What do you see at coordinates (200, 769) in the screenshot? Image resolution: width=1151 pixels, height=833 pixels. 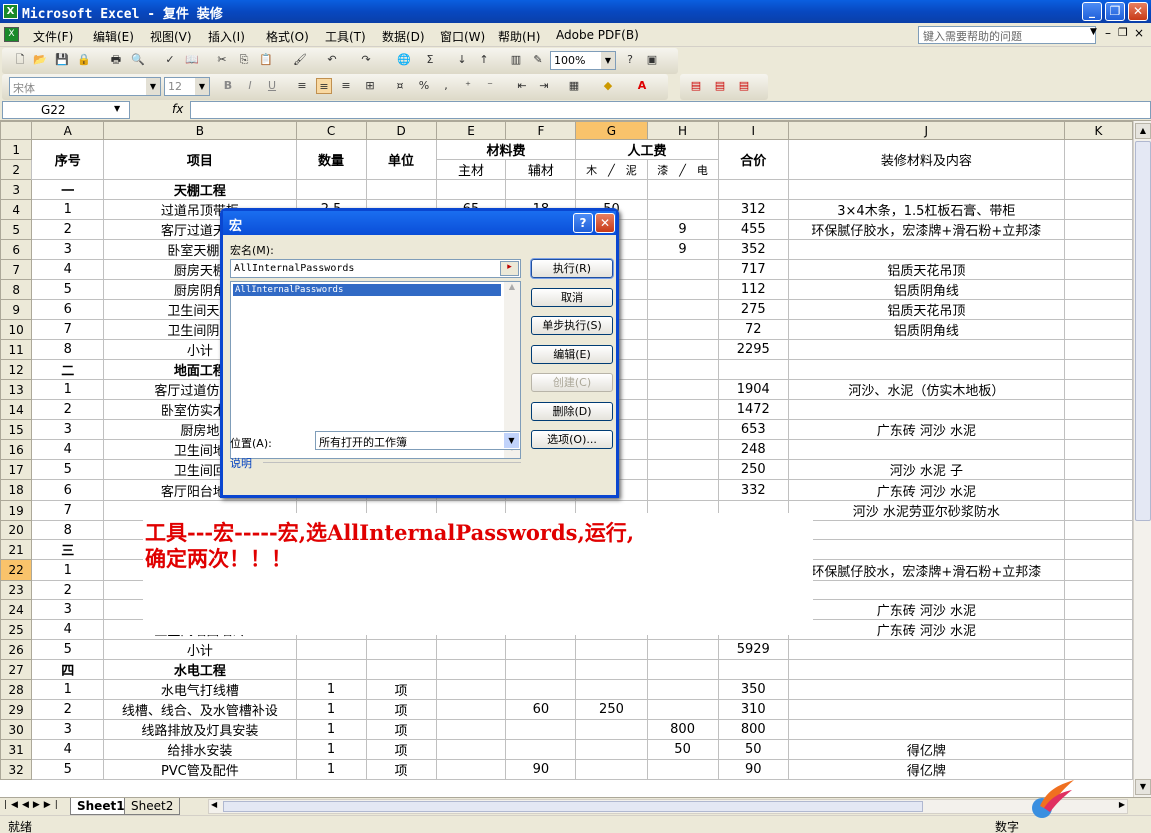 I see `cell: PVC管及配件` at bounding box center [200, 769].